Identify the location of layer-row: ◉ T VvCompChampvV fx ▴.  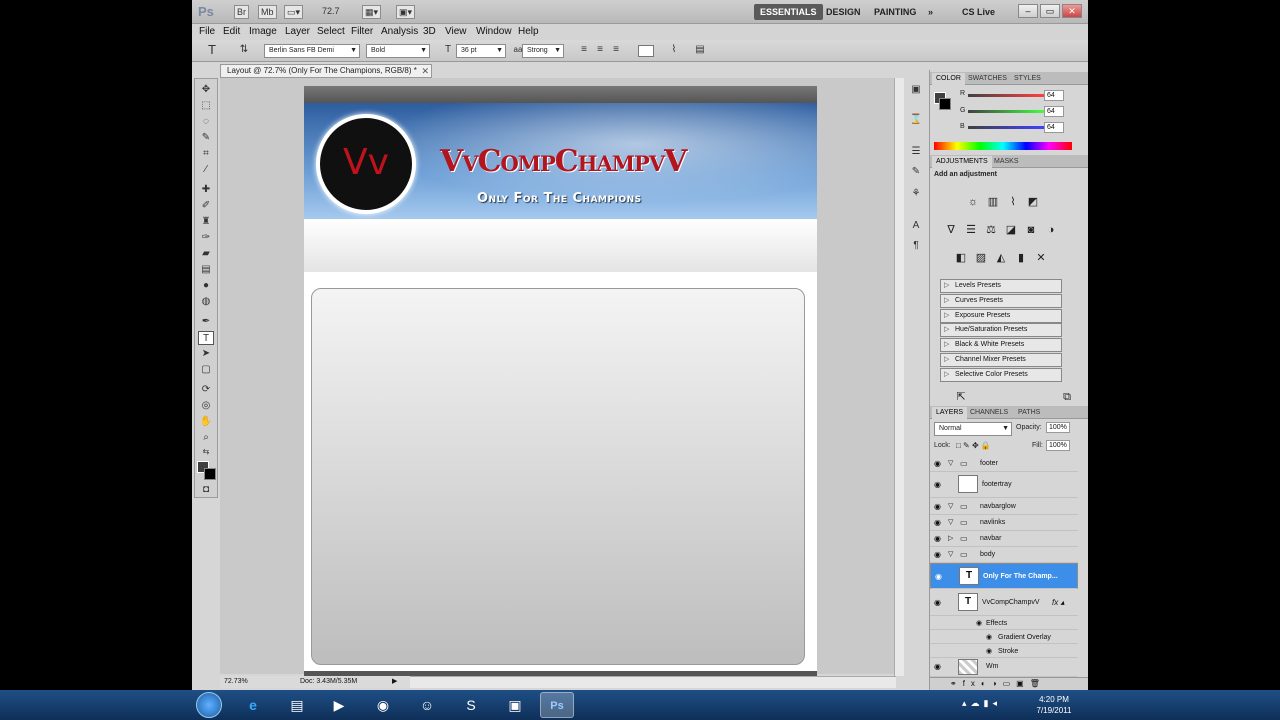
(1004, 603).